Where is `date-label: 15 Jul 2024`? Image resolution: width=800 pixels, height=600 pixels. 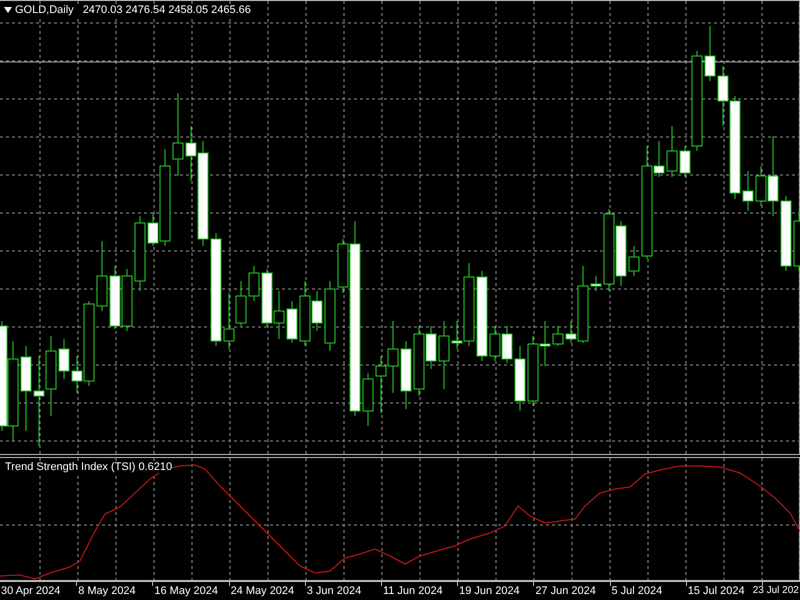
date-label: 15 Jul 2024 is located at coordinates (716, 591).